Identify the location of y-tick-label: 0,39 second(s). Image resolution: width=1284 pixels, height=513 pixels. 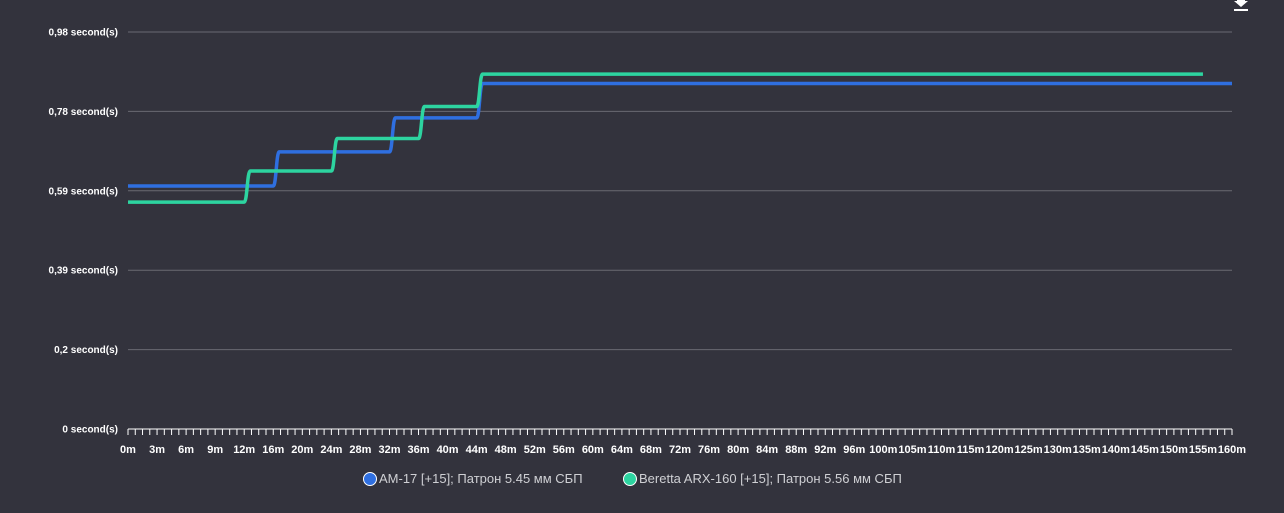
(83, 271).